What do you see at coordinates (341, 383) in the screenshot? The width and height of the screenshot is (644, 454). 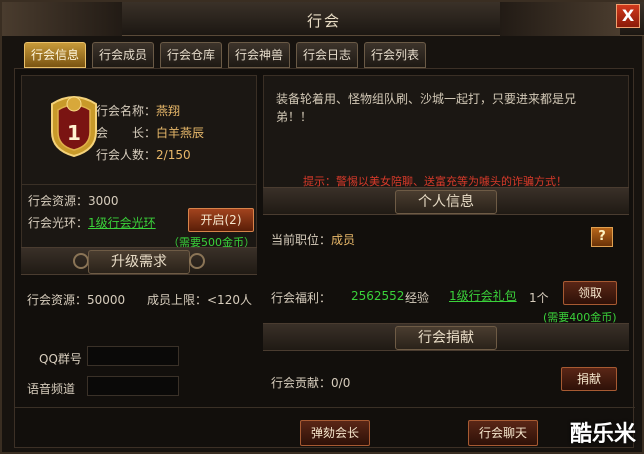 I see `contribution-value: 0/0` at bounding box center [341, 383].